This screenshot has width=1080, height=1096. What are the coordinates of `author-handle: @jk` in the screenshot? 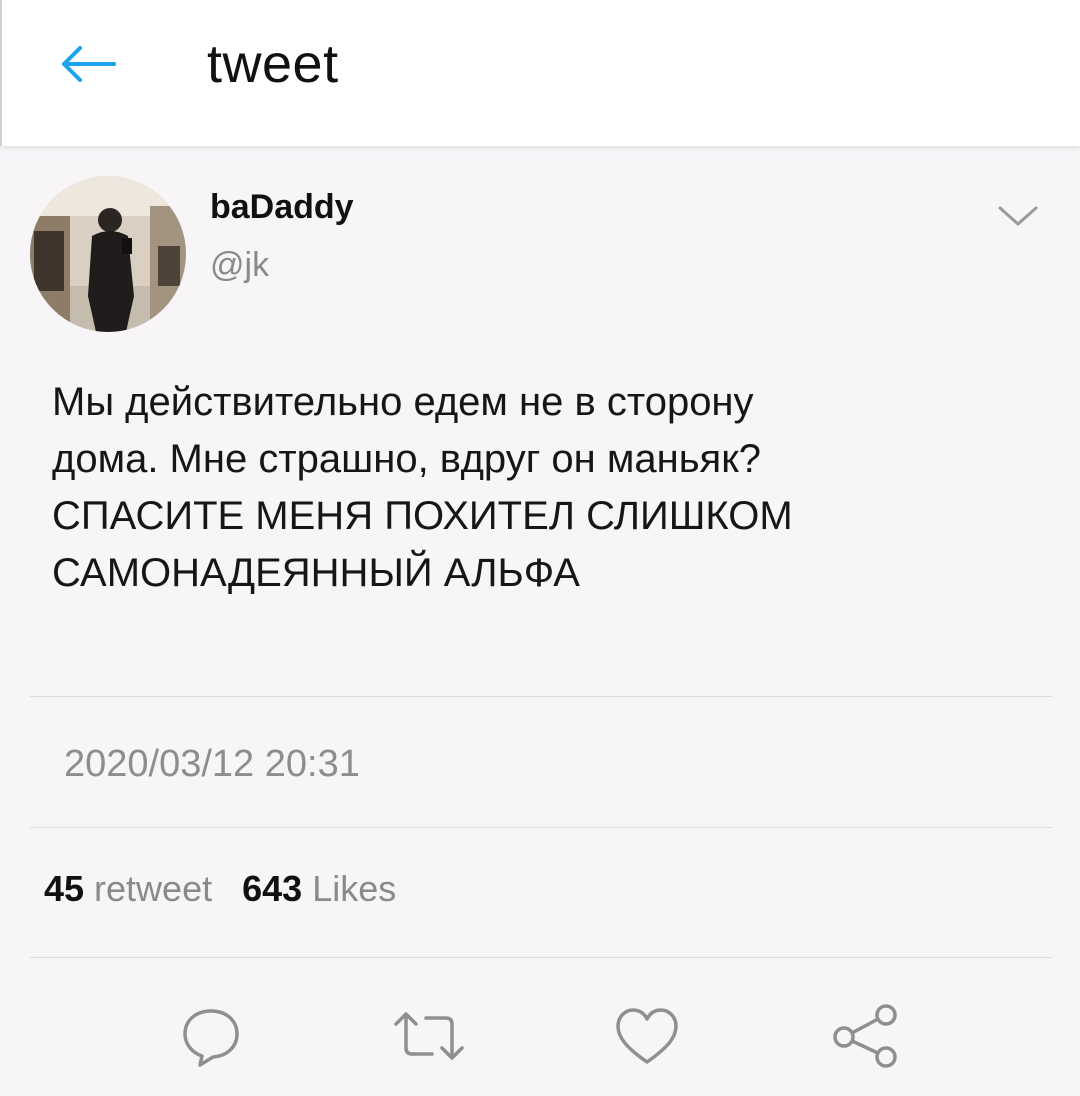 It's located at (239, 265).